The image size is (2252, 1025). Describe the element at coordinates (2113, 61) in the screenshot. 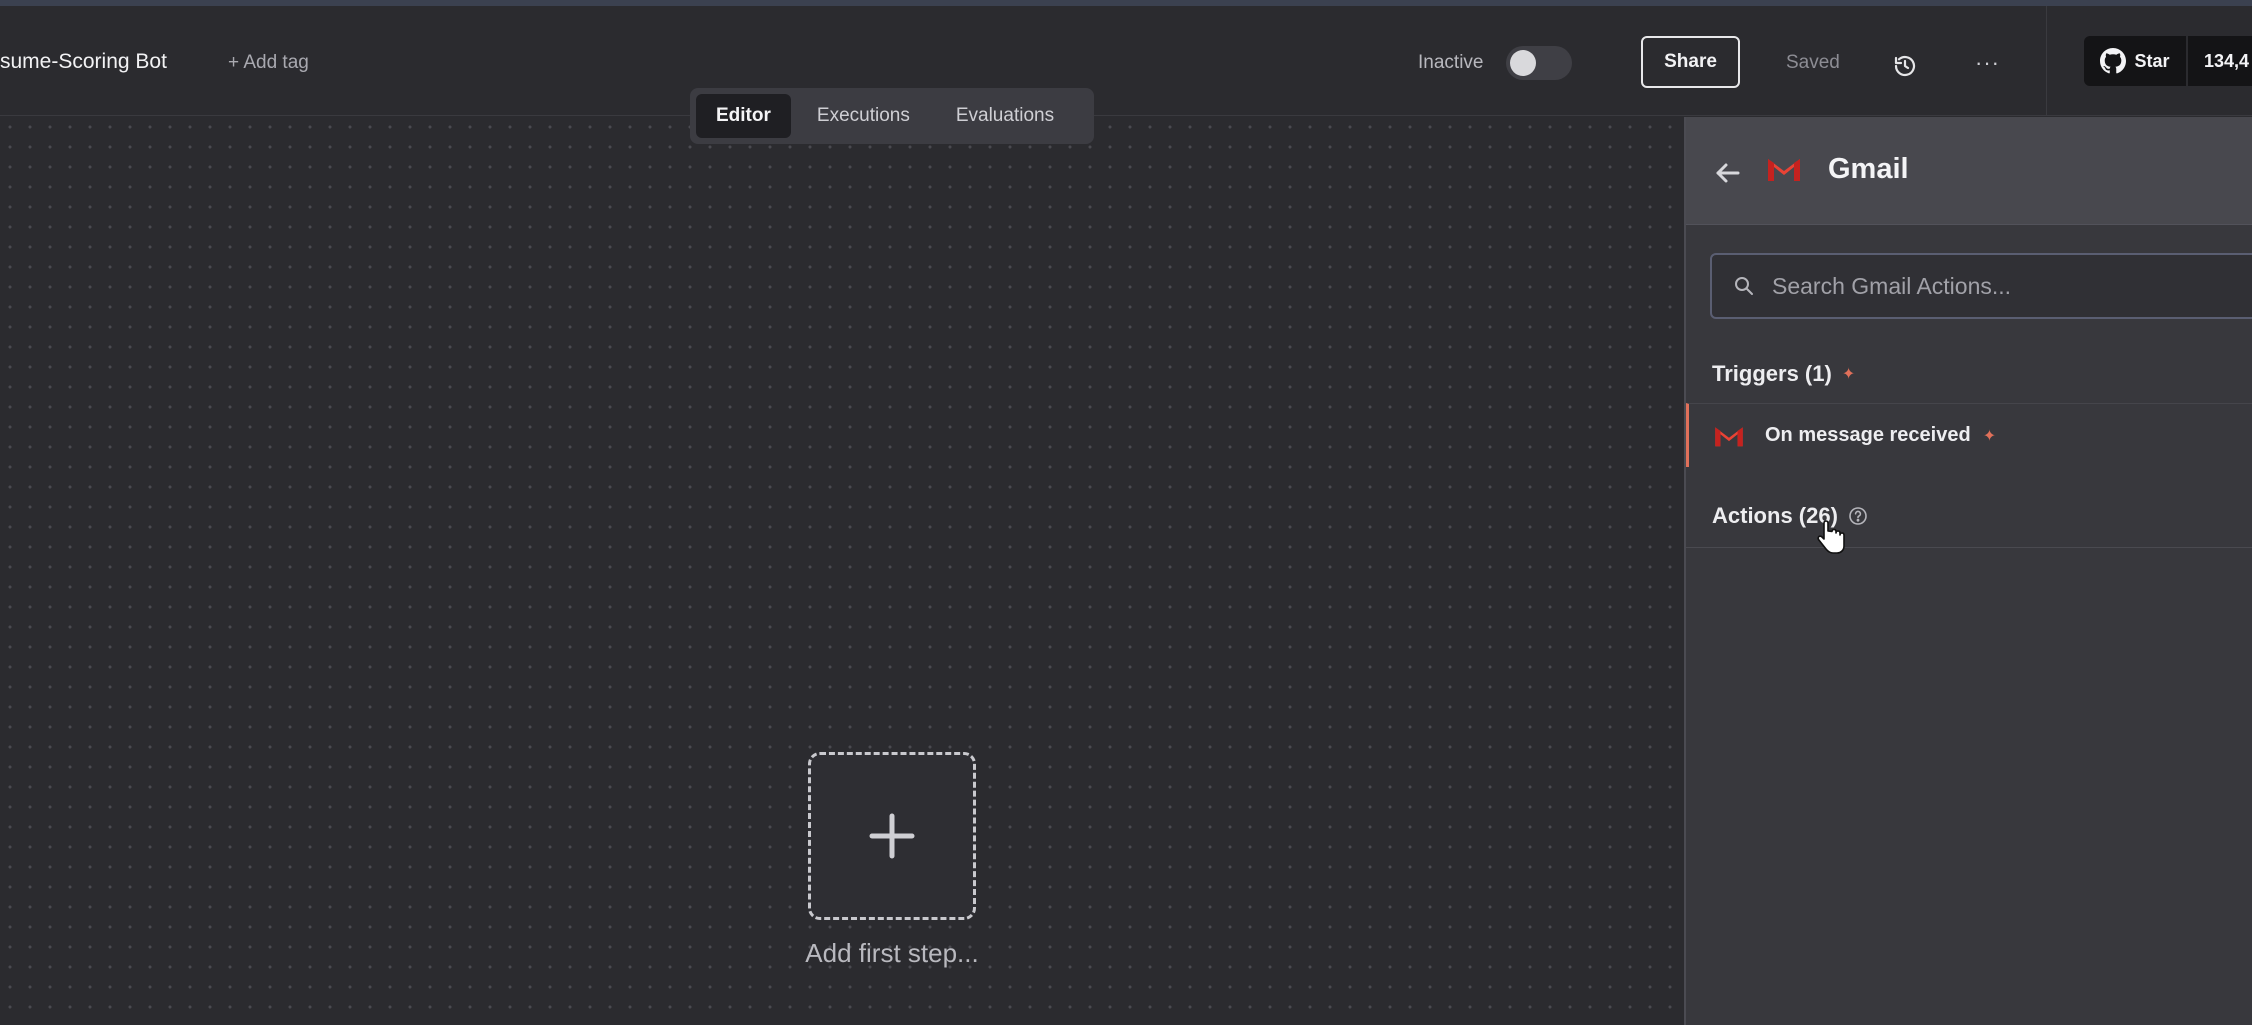

I see `github-icon` at that location.